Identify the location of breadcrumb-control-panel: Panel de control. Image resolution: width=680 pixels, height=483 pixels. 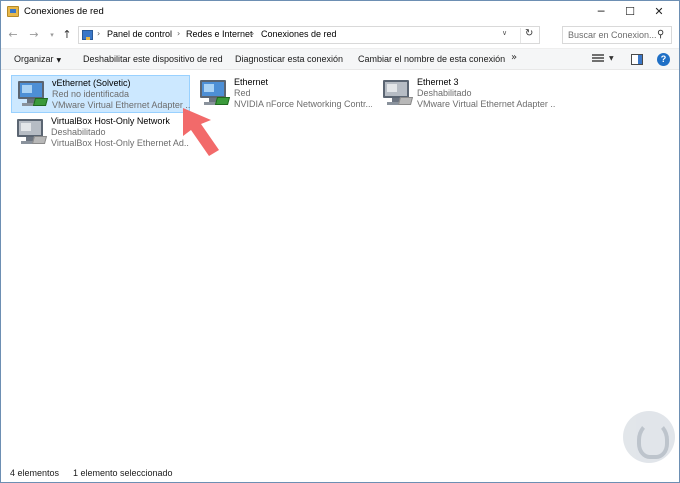
(139, 34).